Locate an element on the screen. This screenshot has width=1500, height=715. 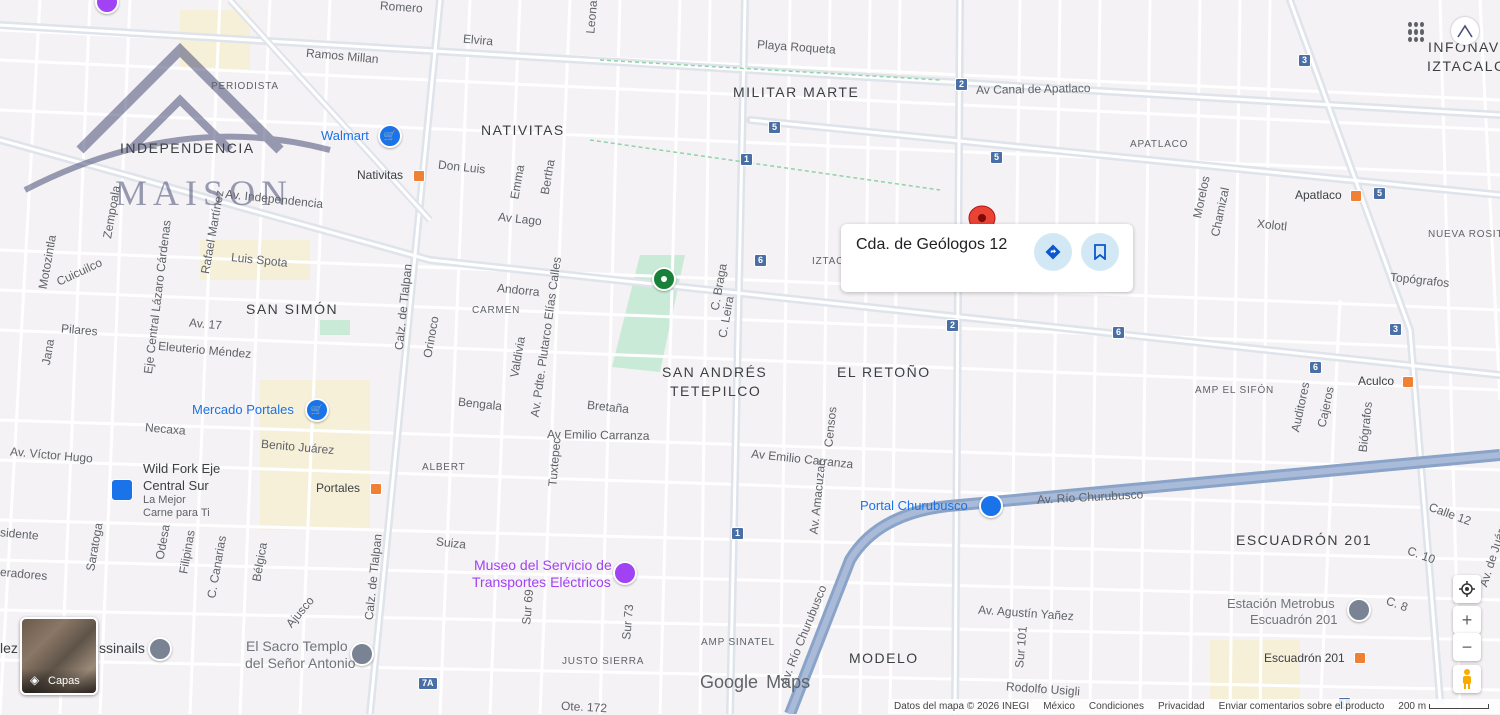
pegman-icon is located at coordinates (1467, 679).